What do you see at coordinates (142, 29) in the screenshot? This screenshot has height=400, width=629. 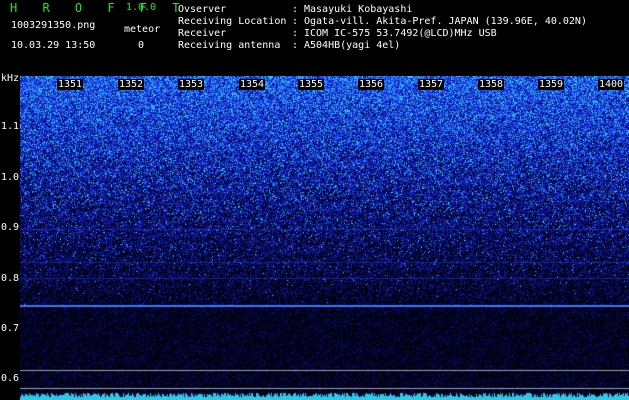 I see `meteor-label: meteor` at bounding box center [142, 29].